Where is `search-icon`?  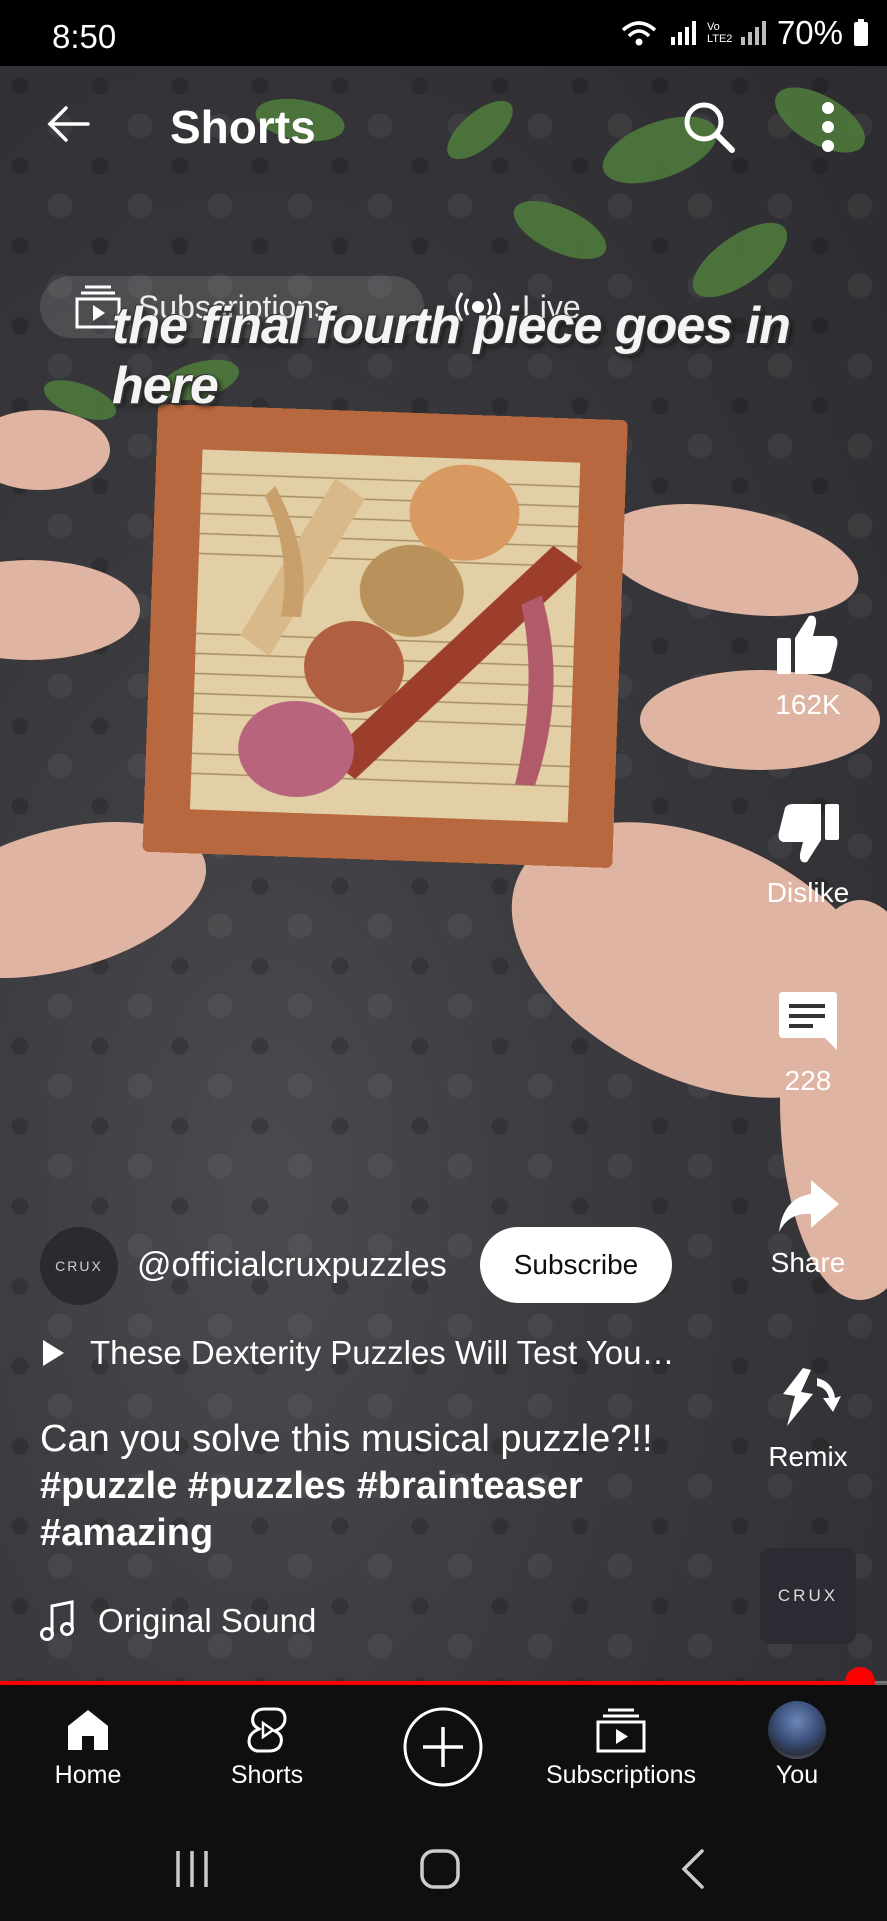
search-icon is located at coordinates (709, 127).